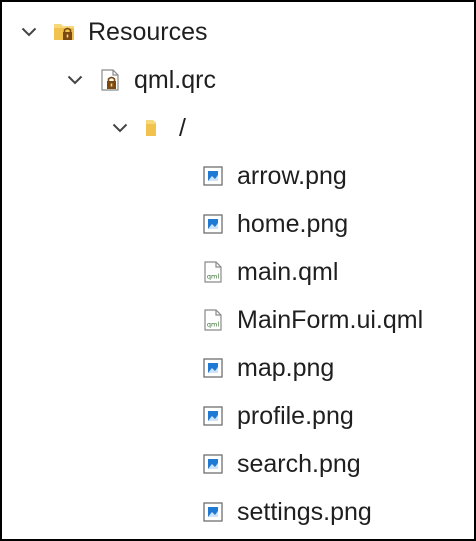 This screenshot has height=541, width=476. What do you see at coordinates (292, 175) in the screenshot?
I see `tree-item-label: arrow.png` at bounding box center [292, 175].